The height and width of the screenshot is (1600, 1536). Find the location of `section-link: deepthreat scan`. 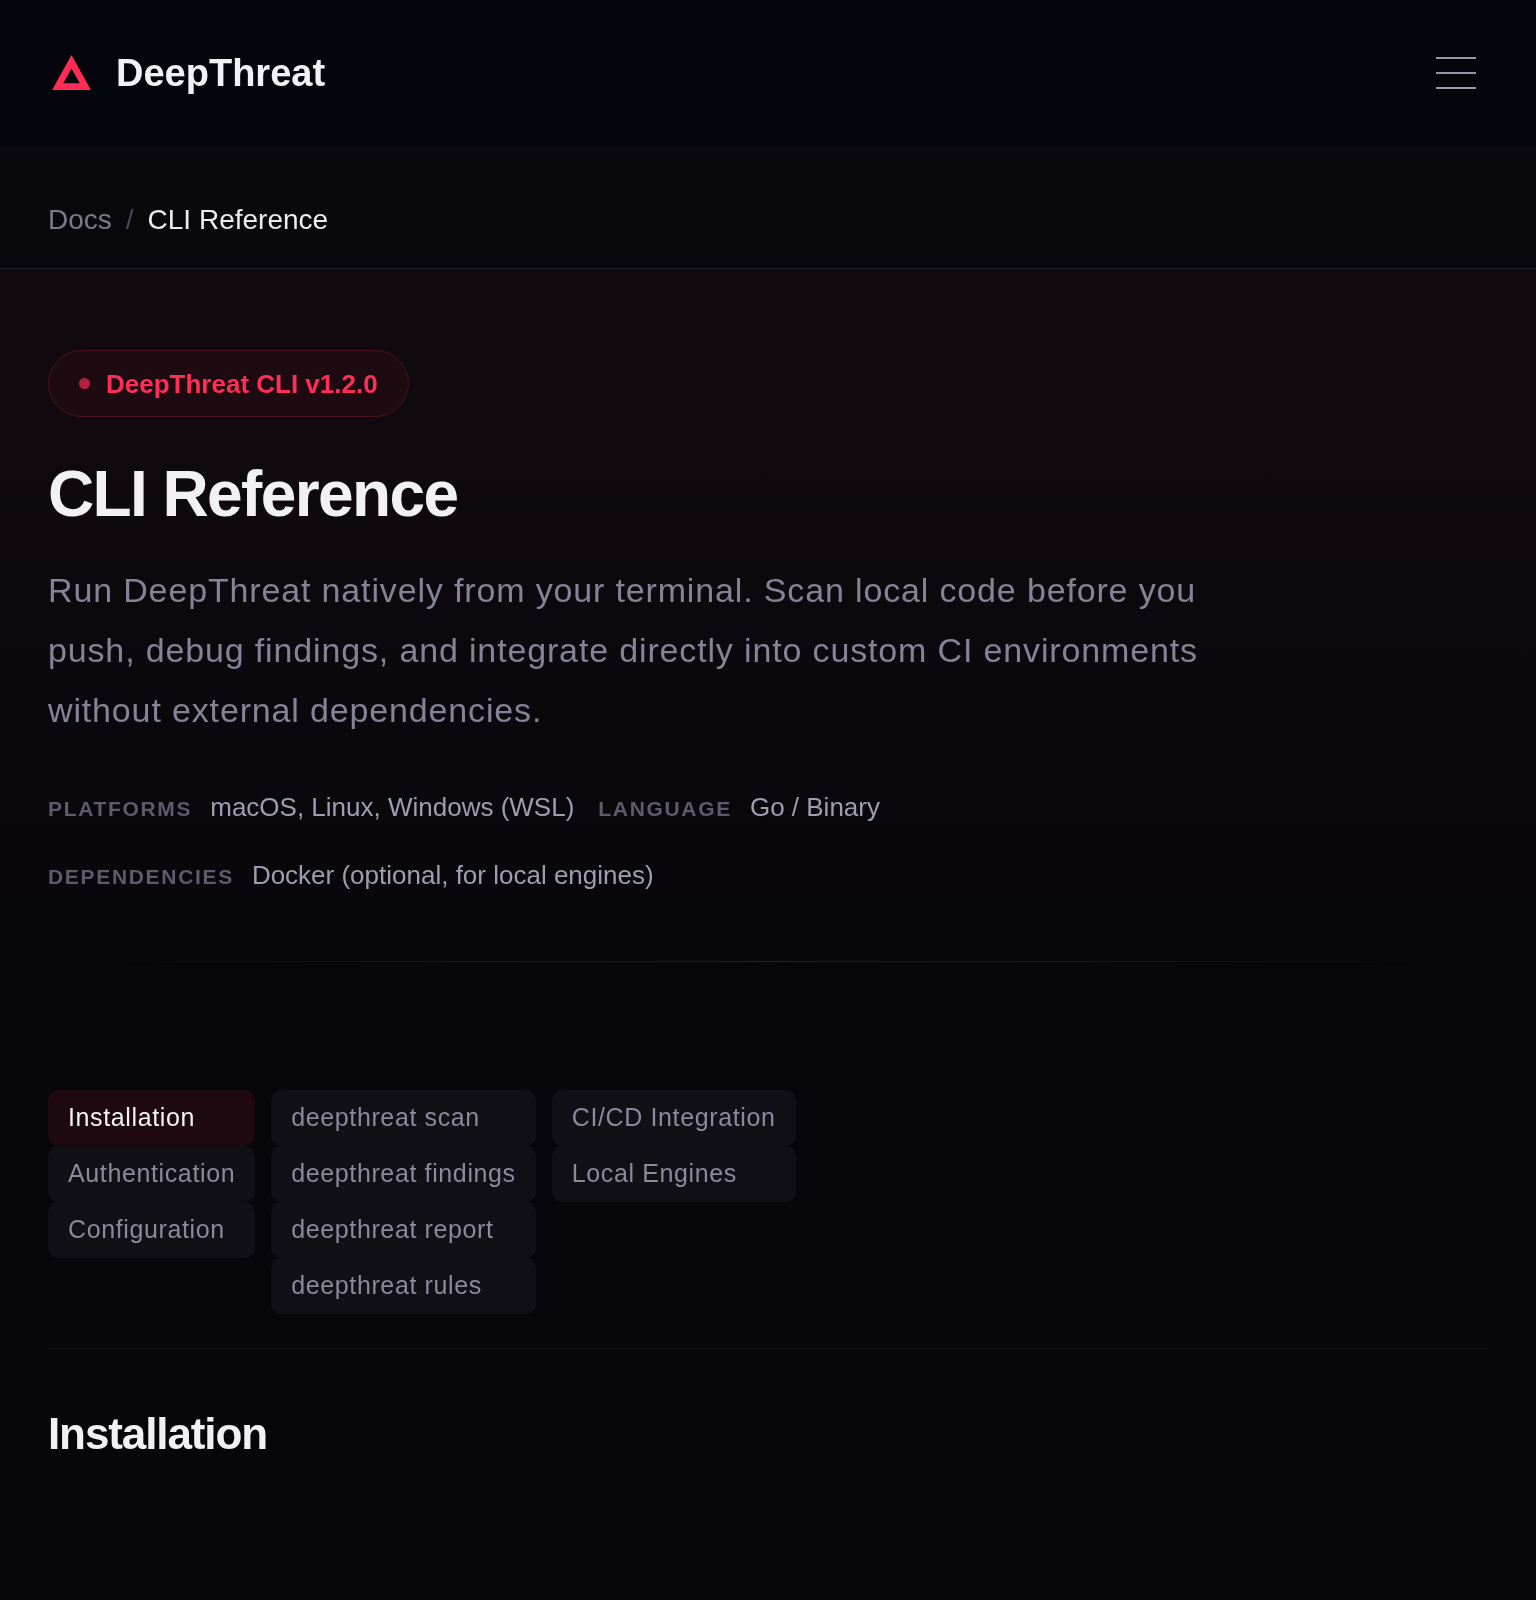

section-link: deepthreat scan is located at coordinates (403, 1118).